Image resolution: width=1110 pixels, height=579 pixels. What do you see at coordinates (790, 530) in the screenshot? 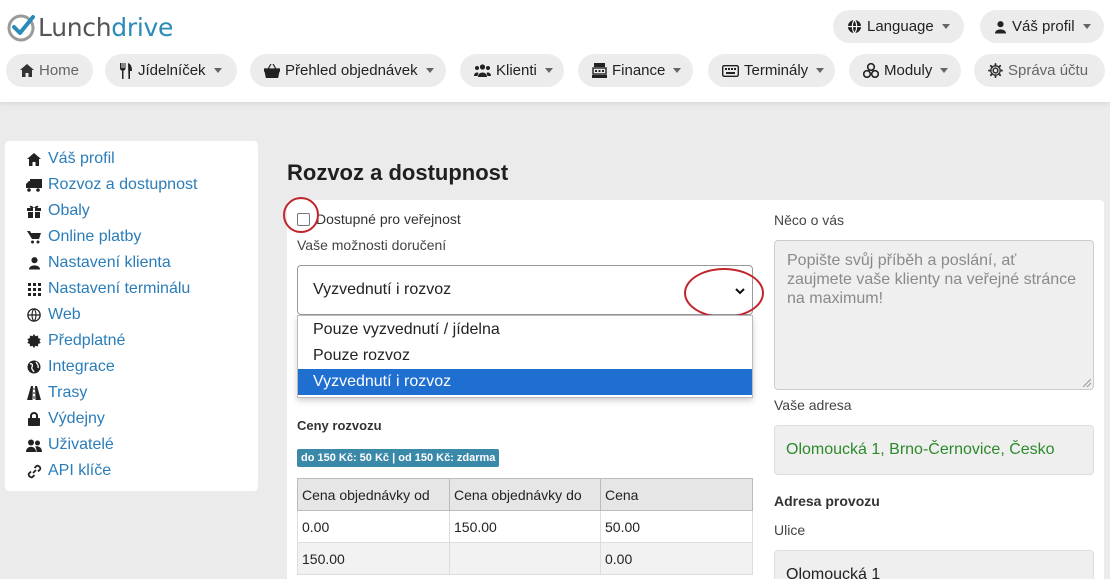
I see `street-label: Ulice` at bounding box center [790, 530].